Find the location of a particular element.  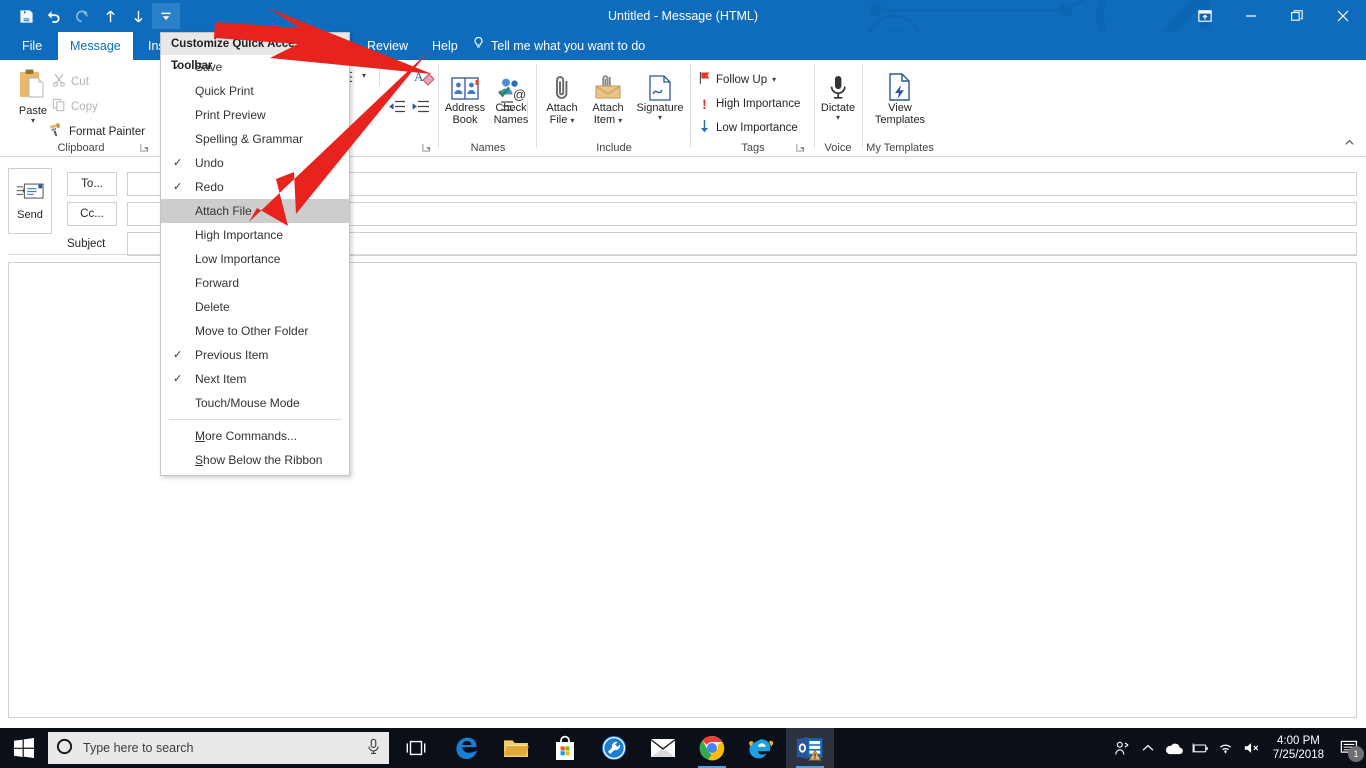

check-names-button: @ Check Names is located at coordinates (511, 97).